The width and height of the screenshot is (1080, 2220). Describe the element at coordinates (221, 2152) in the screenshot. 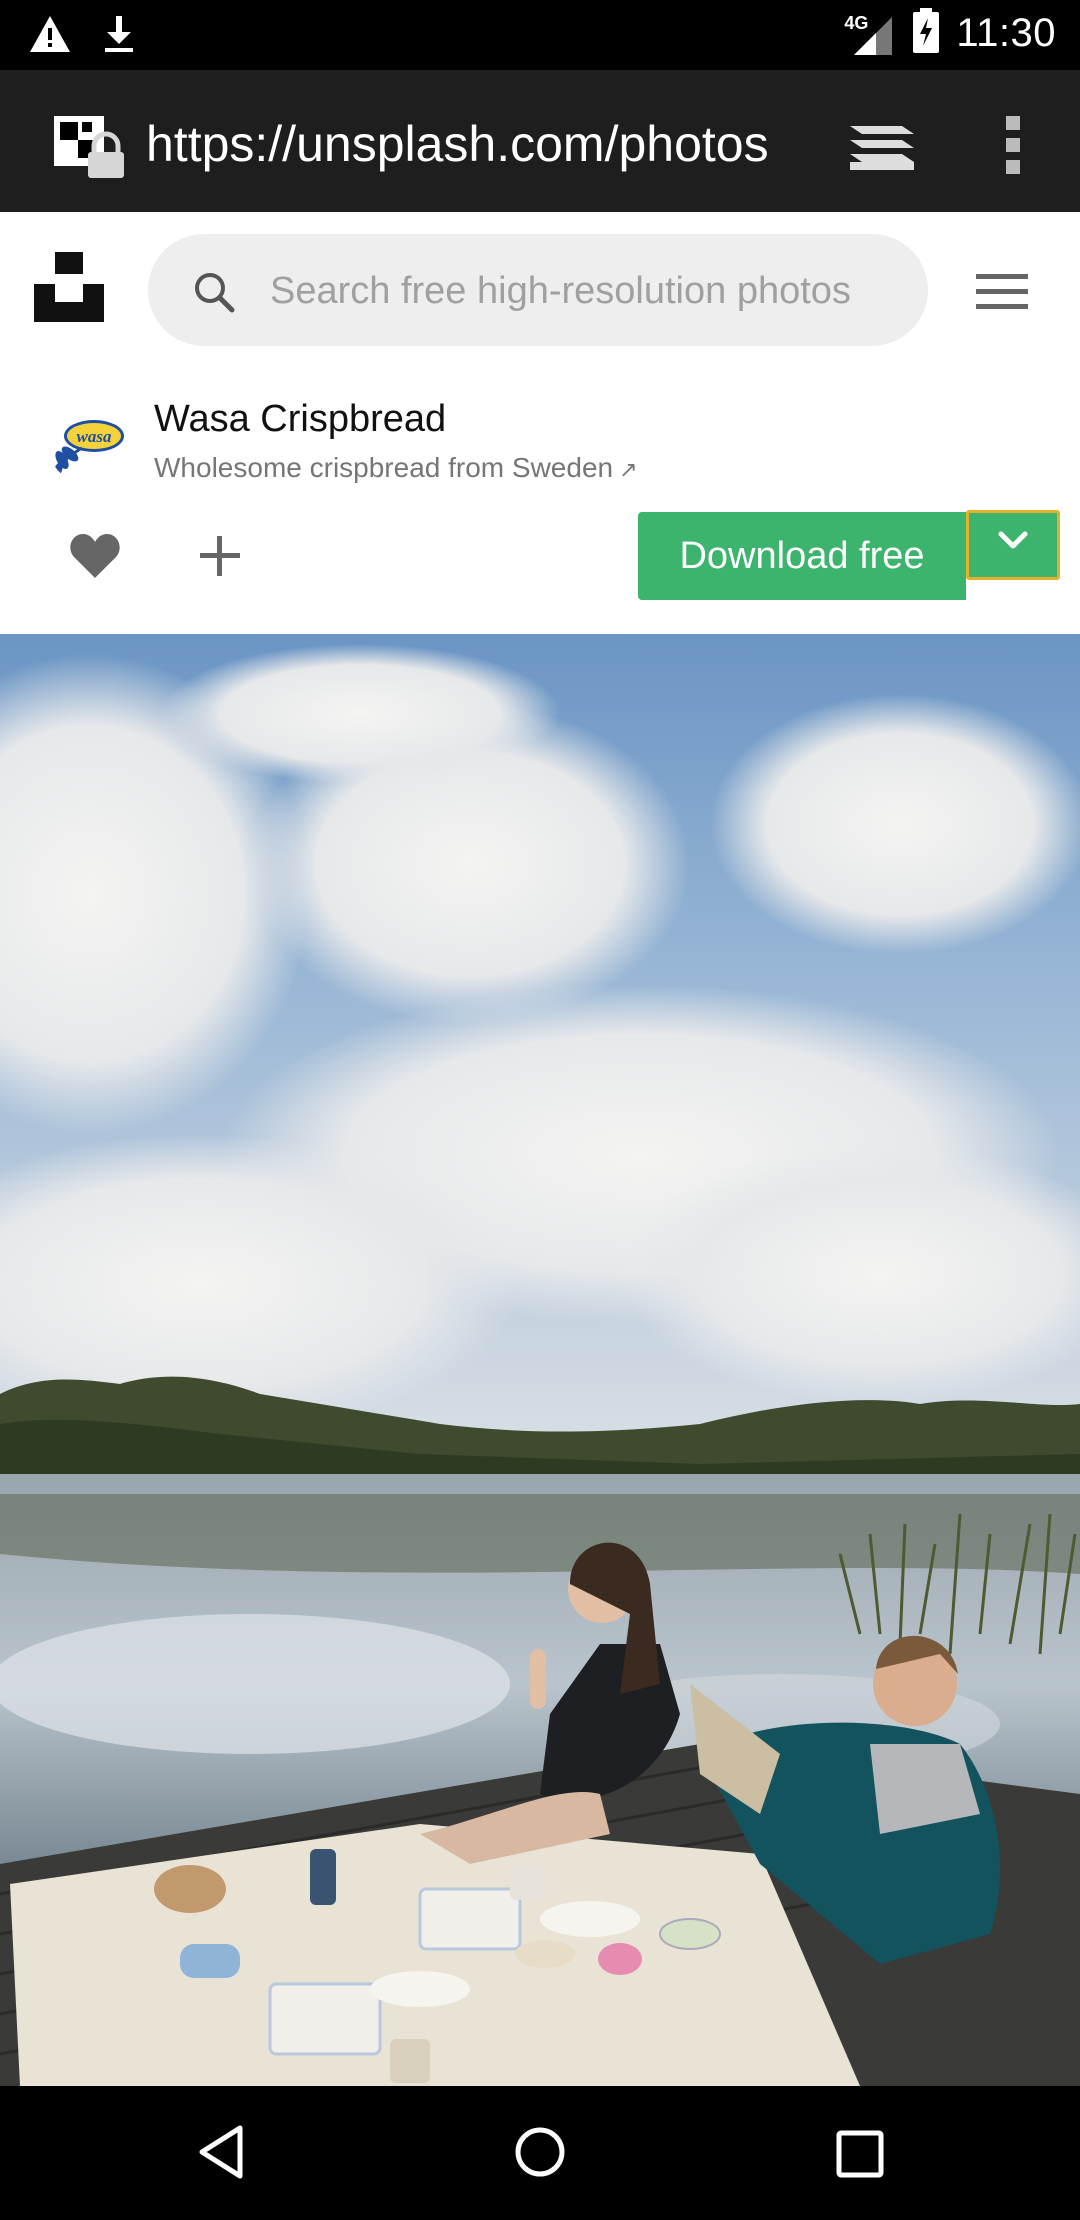

I see `back-icon` at that location.